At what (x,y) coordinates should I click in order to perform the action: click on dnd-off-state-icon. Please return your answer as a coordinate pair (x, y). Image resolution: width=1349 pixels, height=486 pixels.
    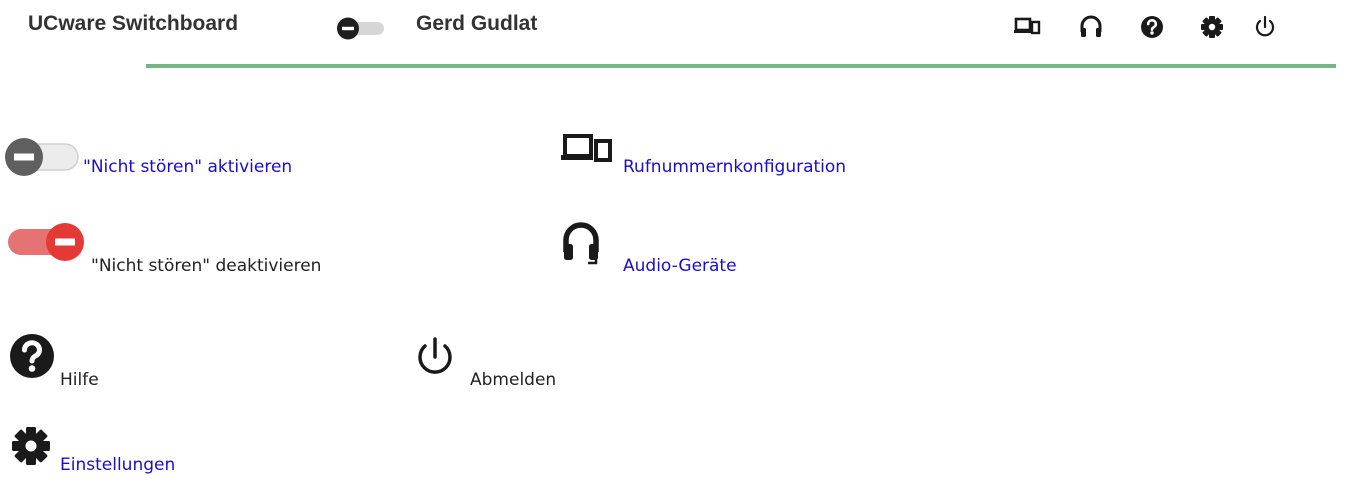
    Looking at the image, I should click on (43, 158).